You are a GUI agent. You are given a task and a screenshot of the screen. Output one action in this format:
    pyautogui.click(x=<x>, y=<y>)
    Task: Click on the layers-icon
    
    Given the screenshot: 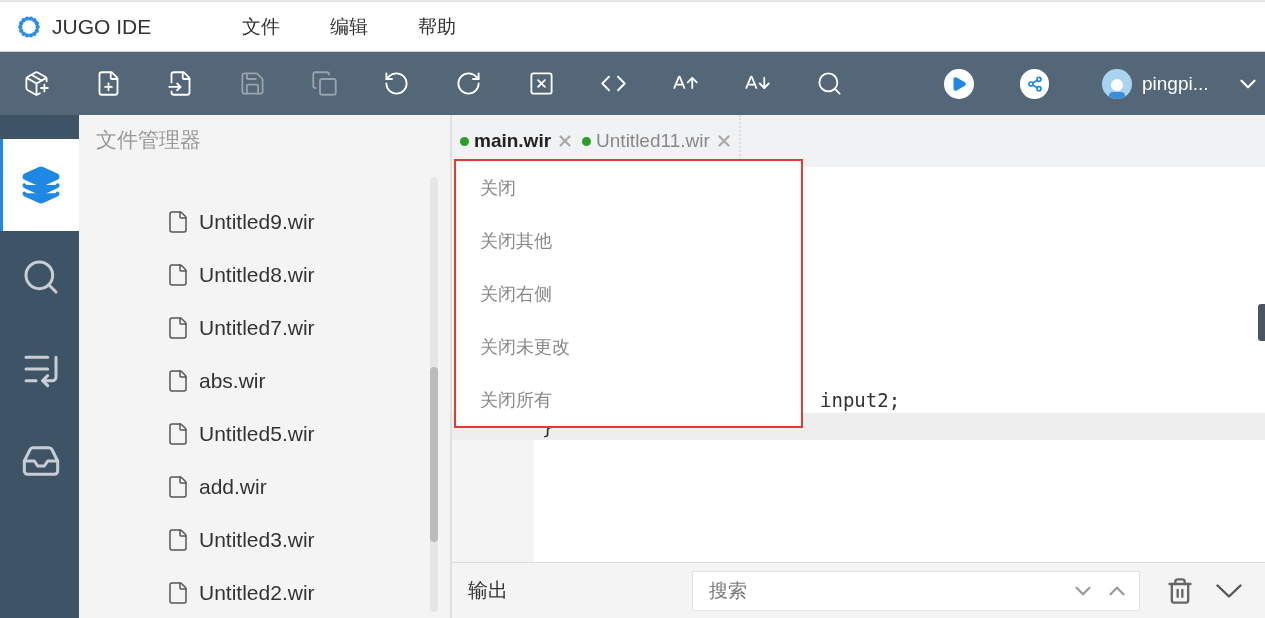 What is the action you would take?
    pyautogui.click(x=41, y=185)
    